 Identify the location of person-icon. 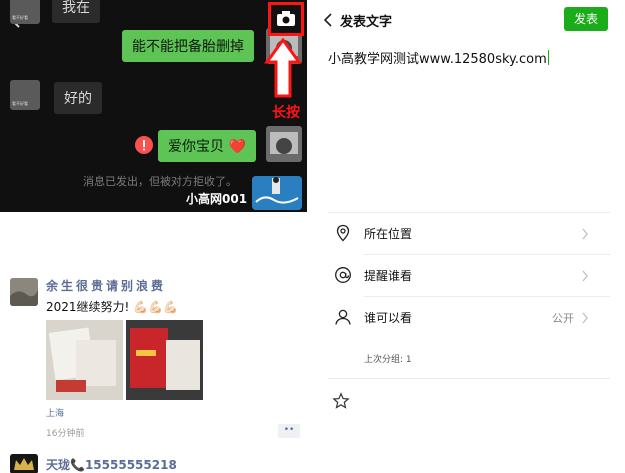
(343, 317).